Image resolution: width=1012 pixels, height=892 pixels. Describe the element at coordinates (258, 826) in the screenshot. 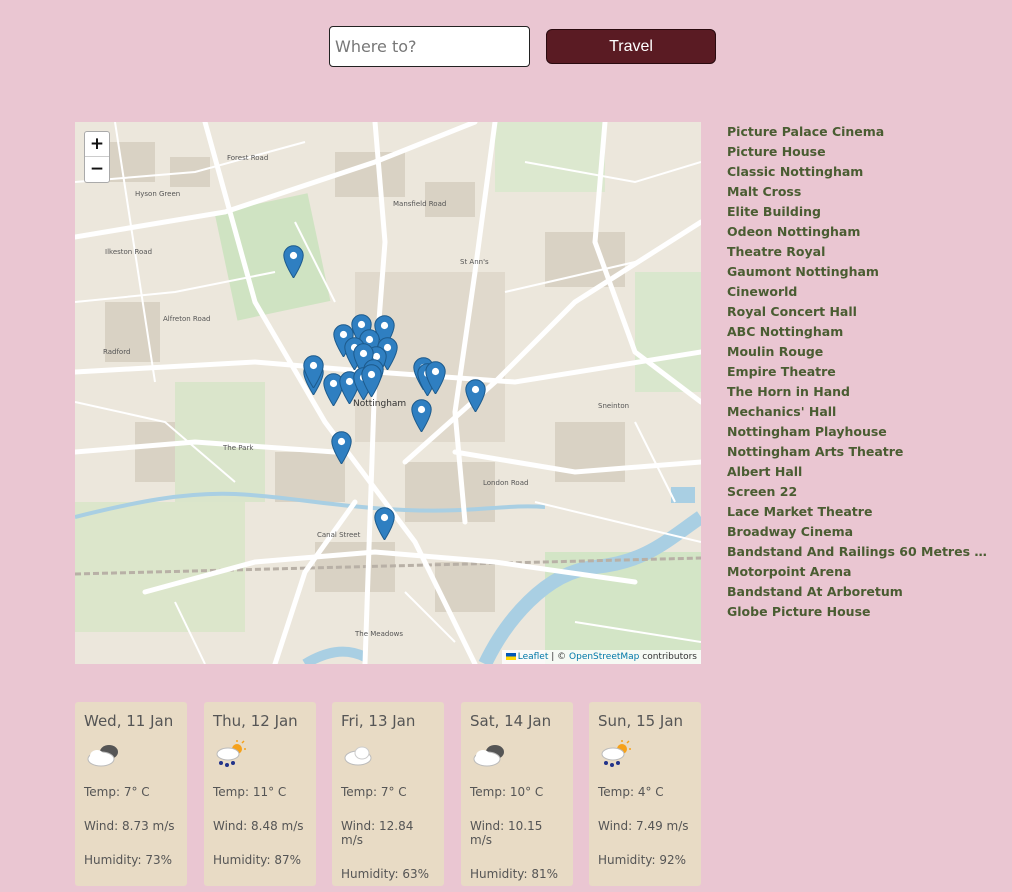

I see `forecast-wind: Wind: 8.48 m/s` at that location.